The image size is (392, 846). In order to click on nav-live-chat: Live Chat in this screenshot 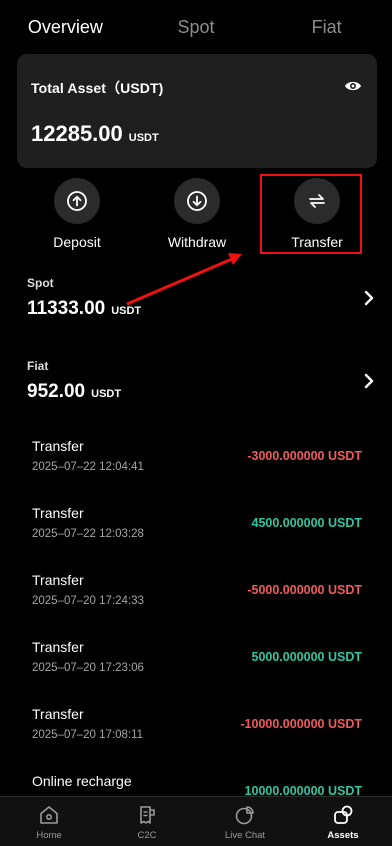, I will do `click(245, 821)`.